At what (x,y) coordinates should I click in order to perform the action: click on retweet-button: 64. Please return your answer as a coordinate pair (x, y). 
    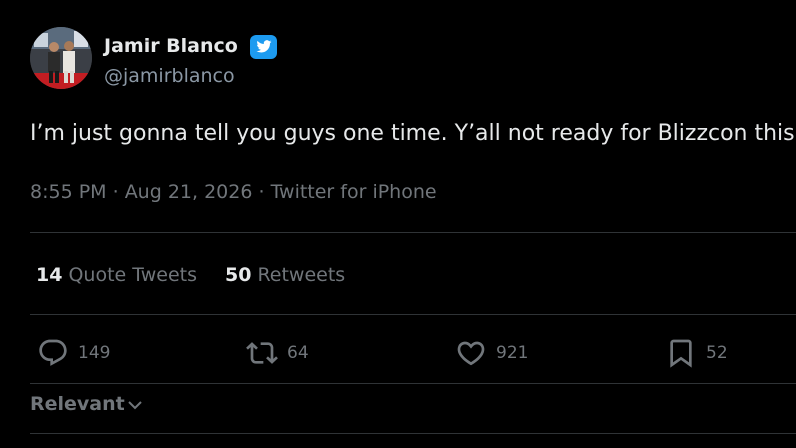
    Looking at the image, I should click on (277, 353).